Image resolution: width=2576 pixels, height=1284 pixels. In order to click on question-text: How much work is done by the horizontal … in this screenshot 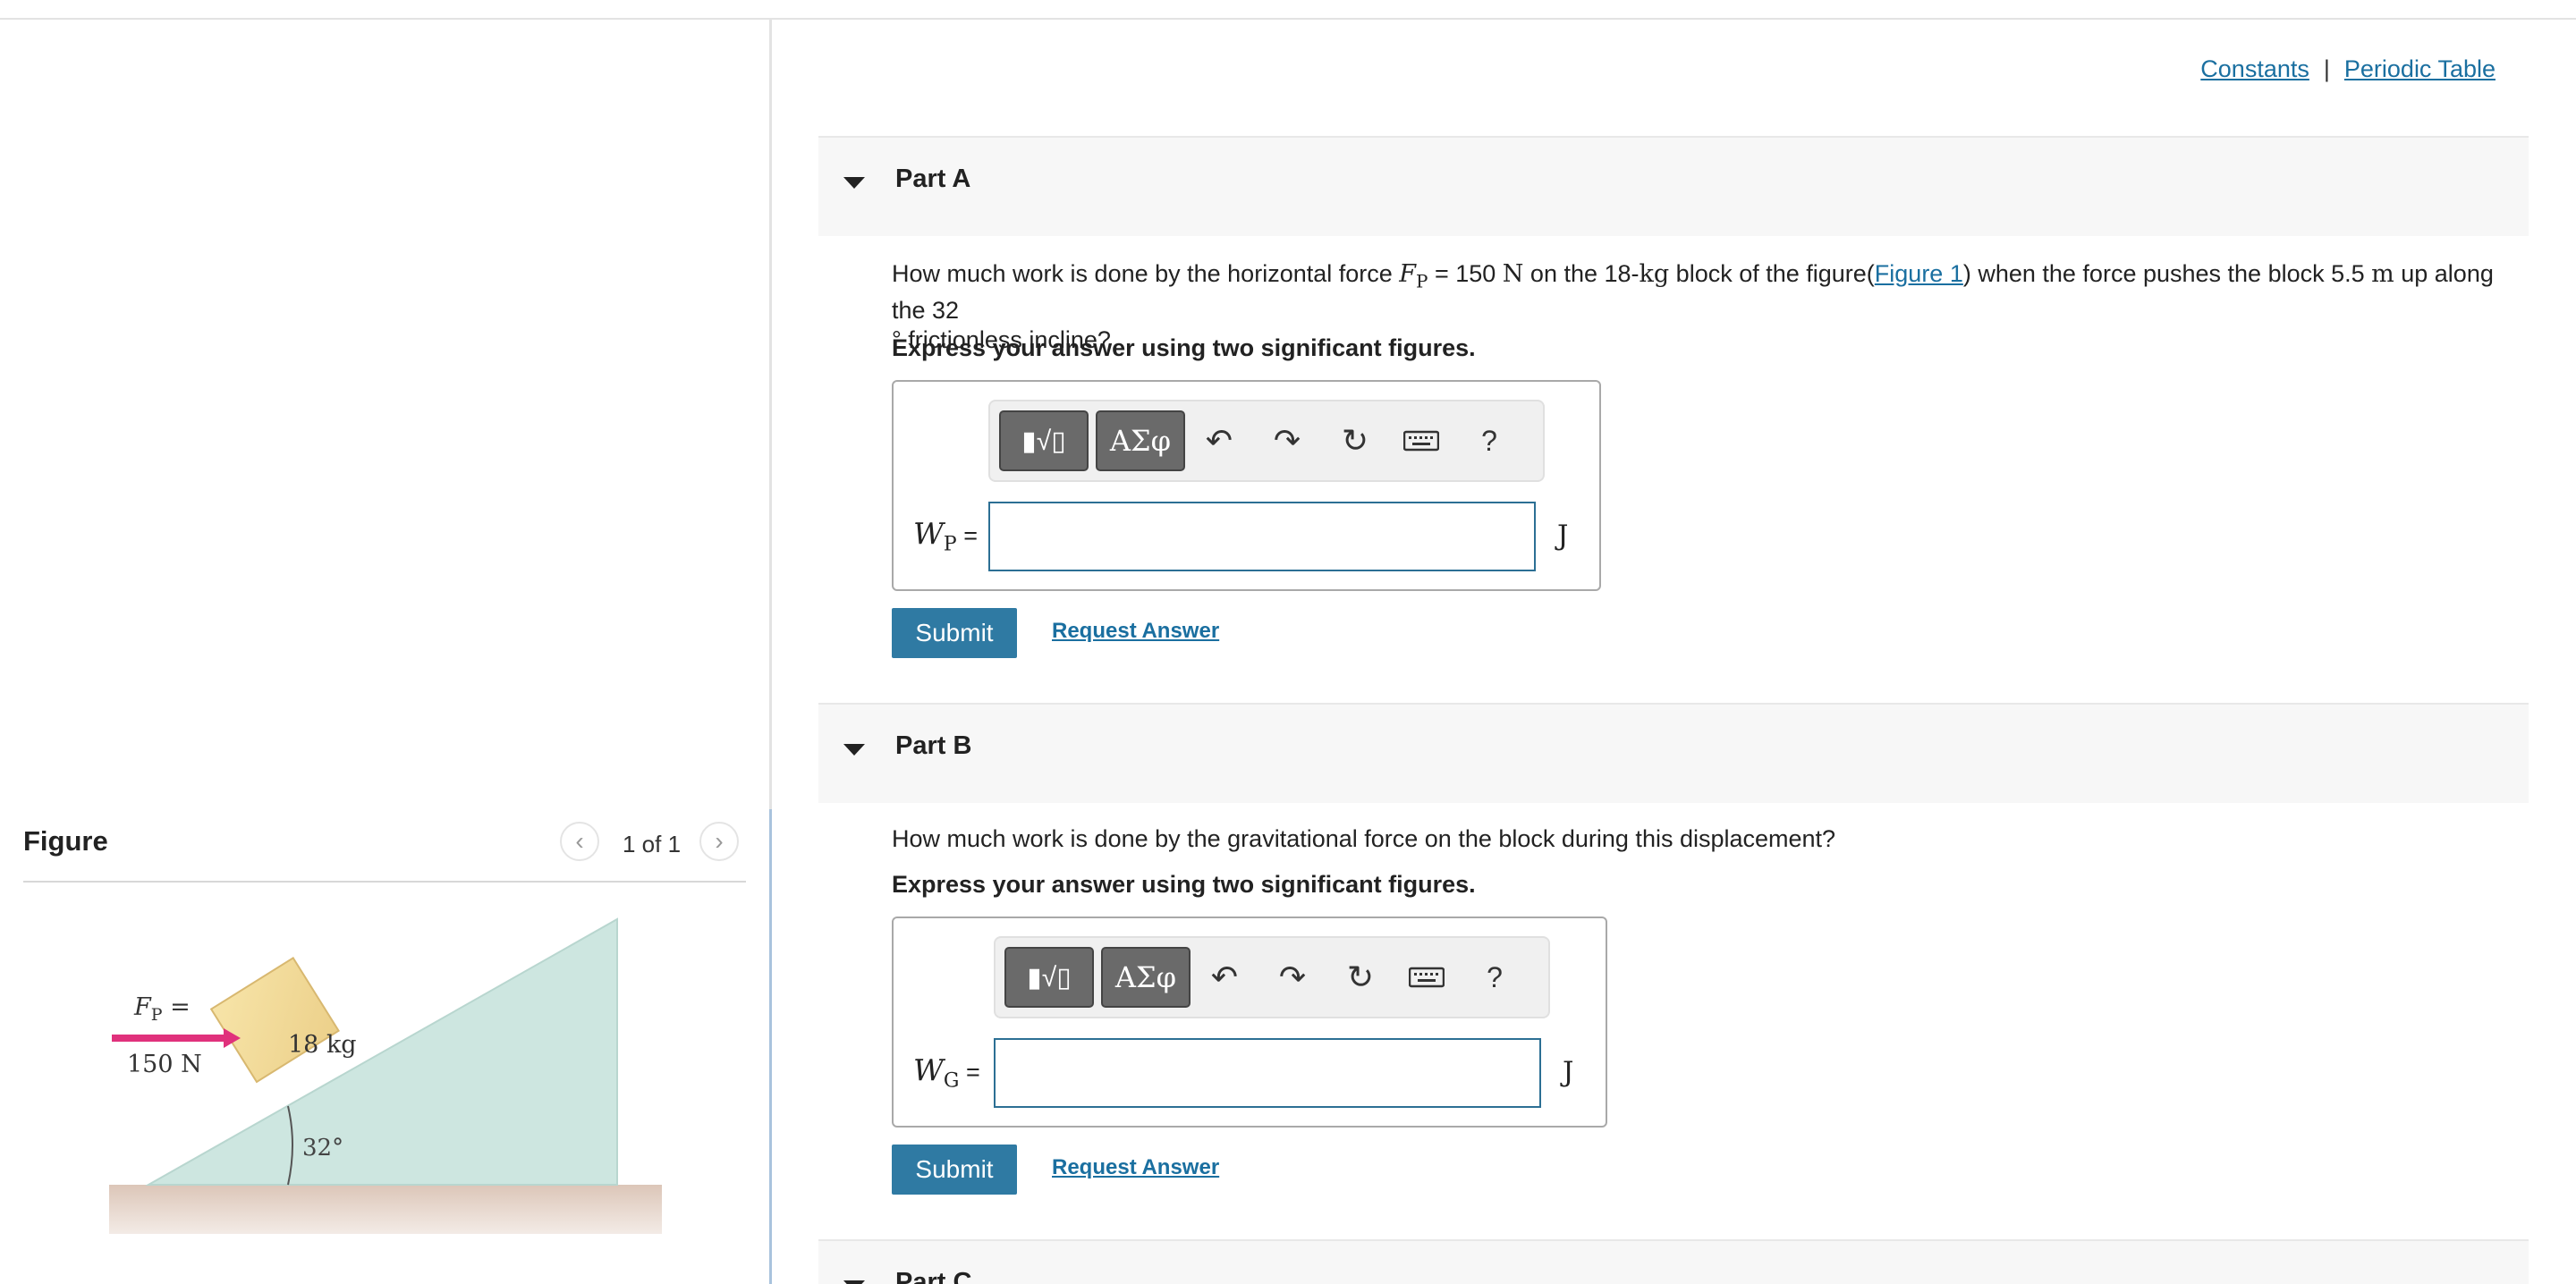, I will do `click(1146, 274)`.